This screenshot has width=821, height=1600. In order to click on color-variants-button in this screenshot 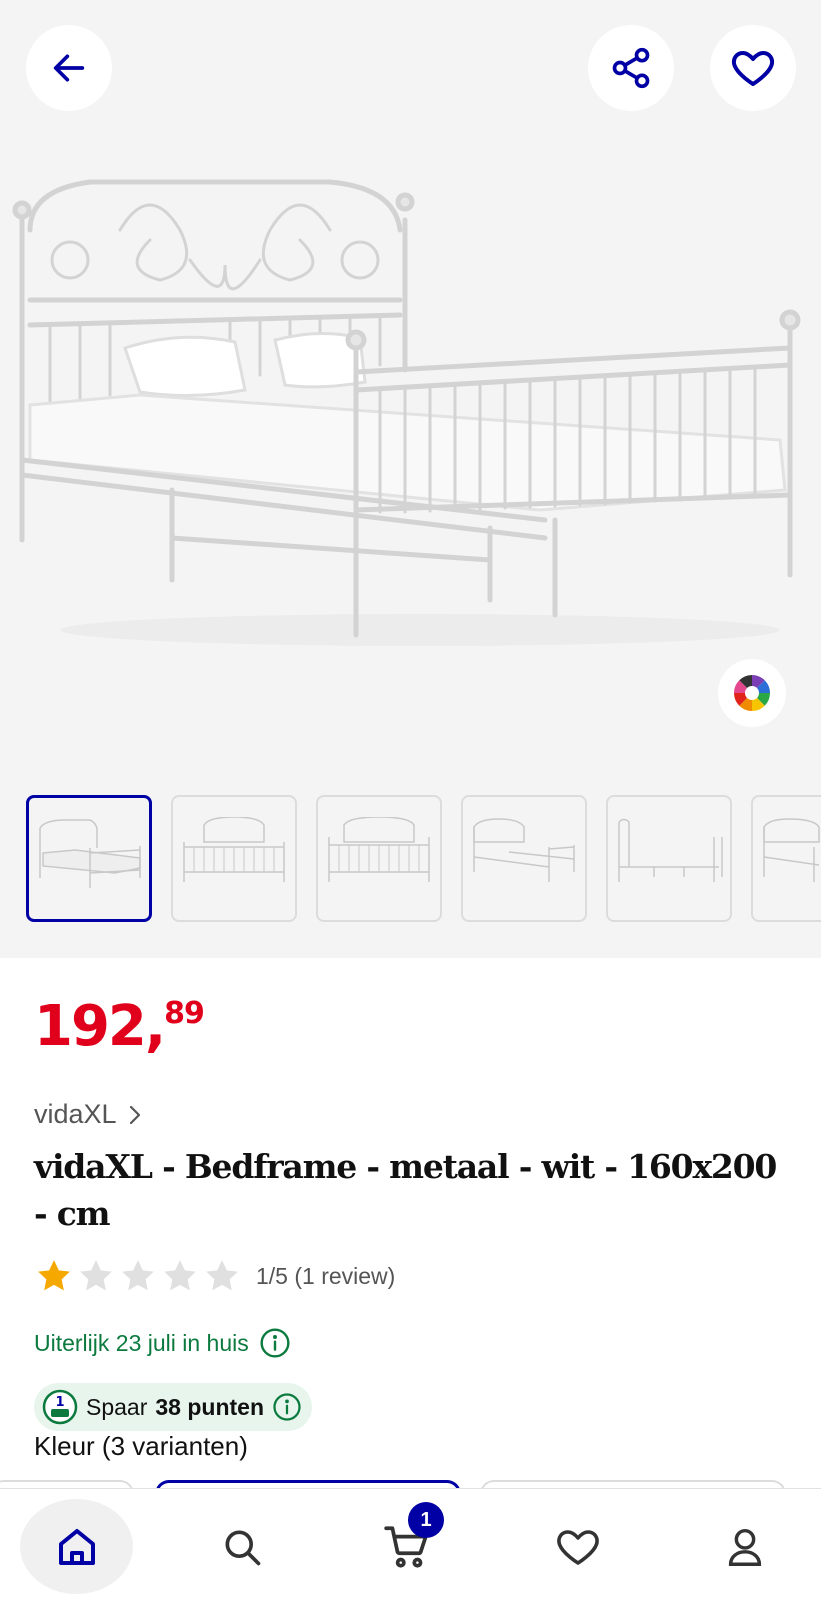, I will do `click(752, 693)`.